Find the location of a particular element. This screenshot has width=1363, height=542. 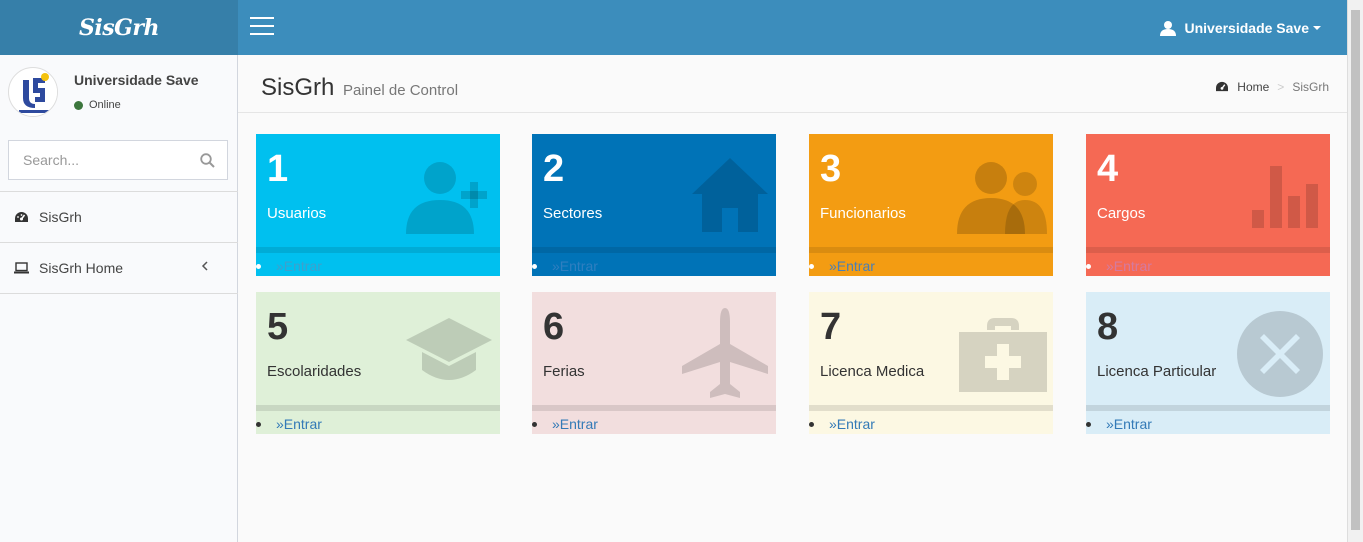

home-icon is located at coordinates (730, 195).